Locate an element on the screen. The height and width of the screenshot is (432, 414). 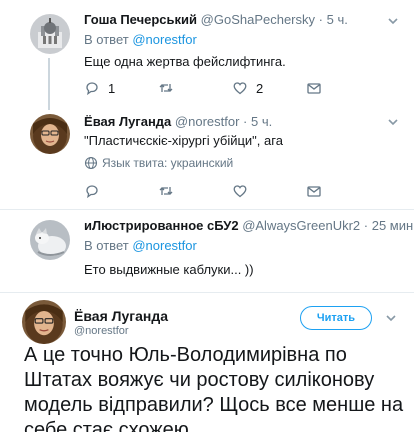
tweet-header: Гоша Печерський @GoShaPechersky · 5 ч. is located at coordinates (216, 19).